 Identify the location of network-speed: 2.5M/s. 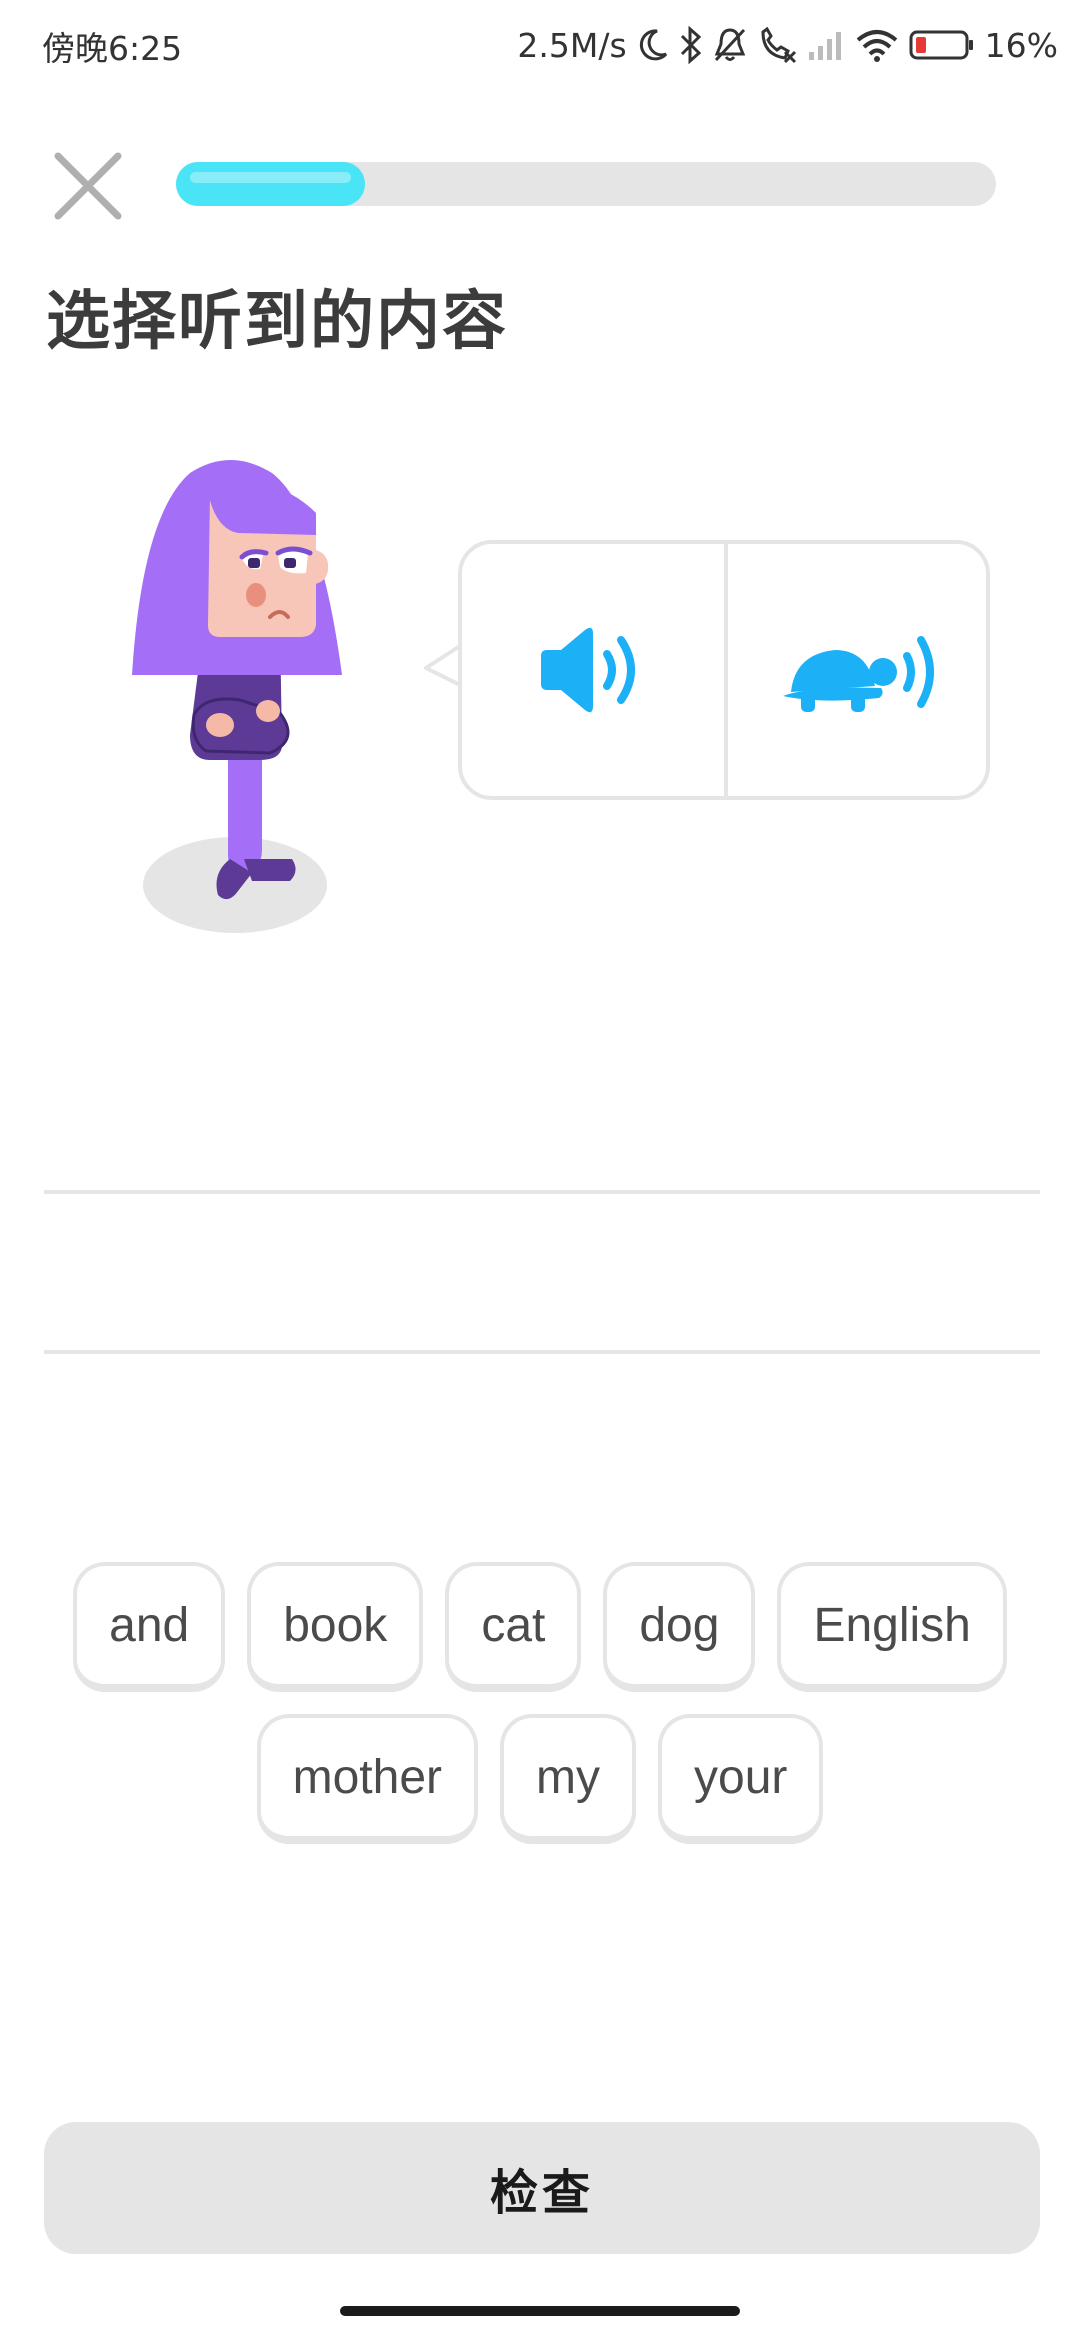
(572, 45).